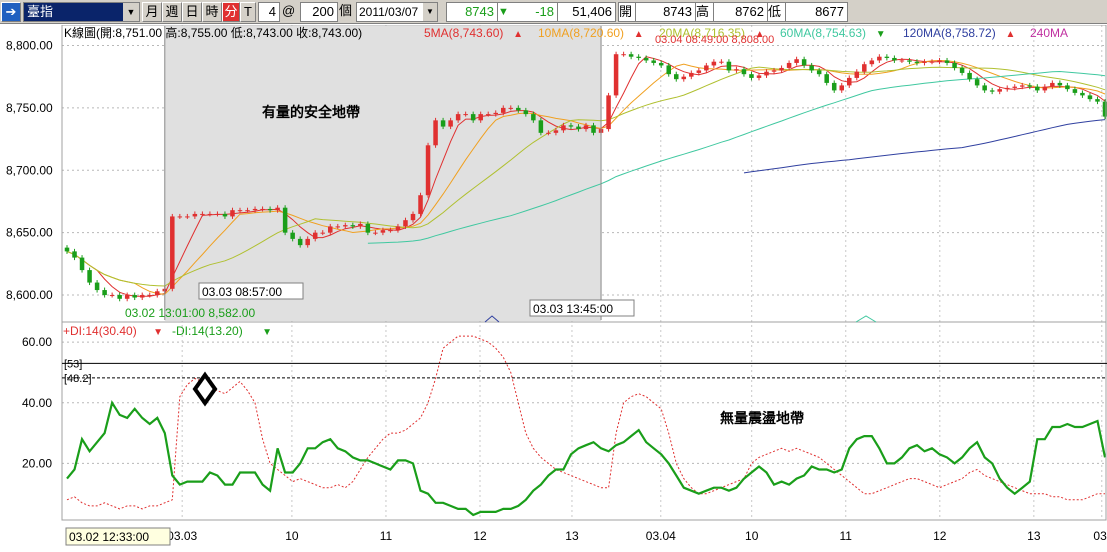 This screenshot has width=1107, height=552. What do you see at coordinates (741, 12) in the screenshot?
I see `quote-high: 8762` at bounding box center [741, 12].